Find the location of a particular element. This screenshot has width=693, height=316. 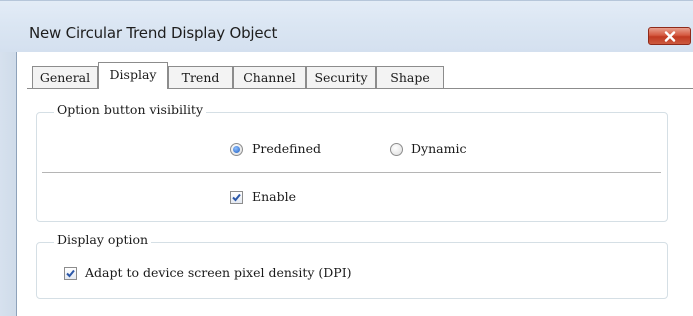

tab-security: Security is located at coordinates (341, 77).